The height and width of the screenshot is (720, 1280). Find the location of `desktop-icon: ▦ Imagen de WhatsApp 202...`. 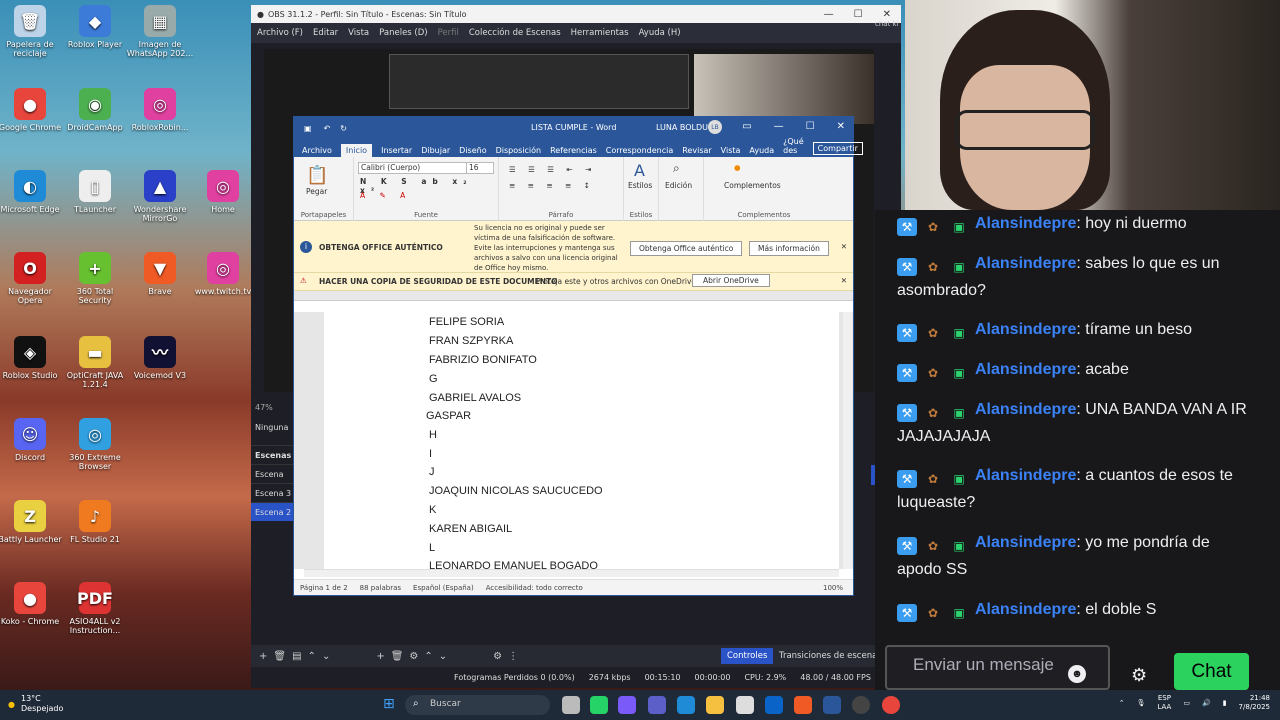

desktop-icon: ▦ Imagen de WhatsApp 202... is located at coordinates (160, 31).